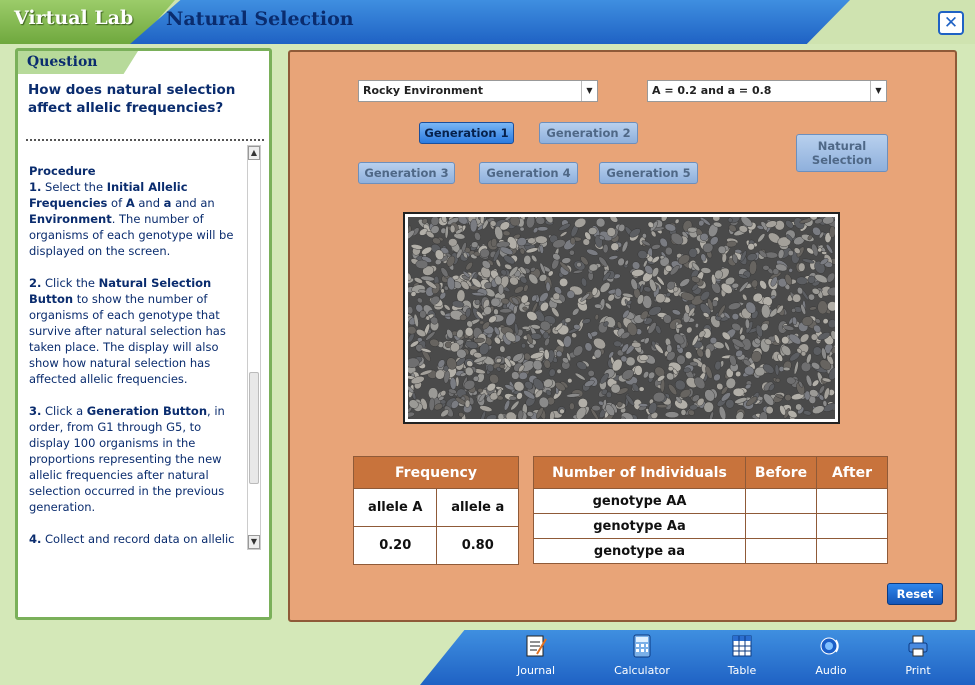  Describe the element at coordinates (260, 19) in the screenshot. I see `lab-title: Natural Selection` at that location.